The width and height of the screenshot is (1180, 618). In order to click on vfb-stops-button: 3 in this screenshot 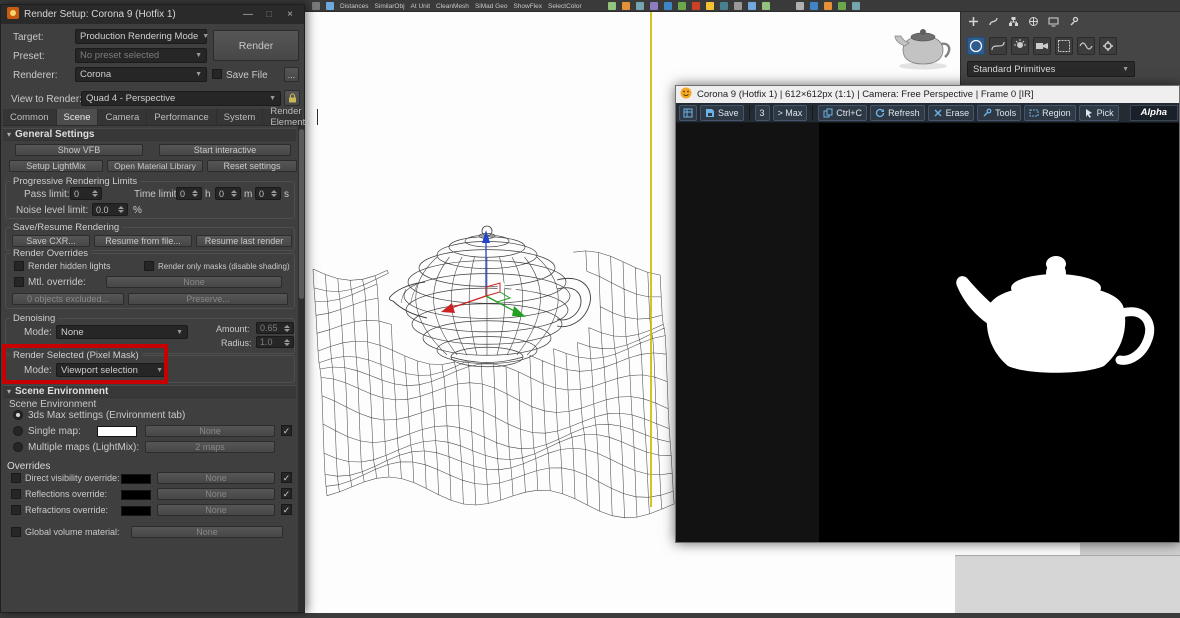, I will do `click(762, 112)`.